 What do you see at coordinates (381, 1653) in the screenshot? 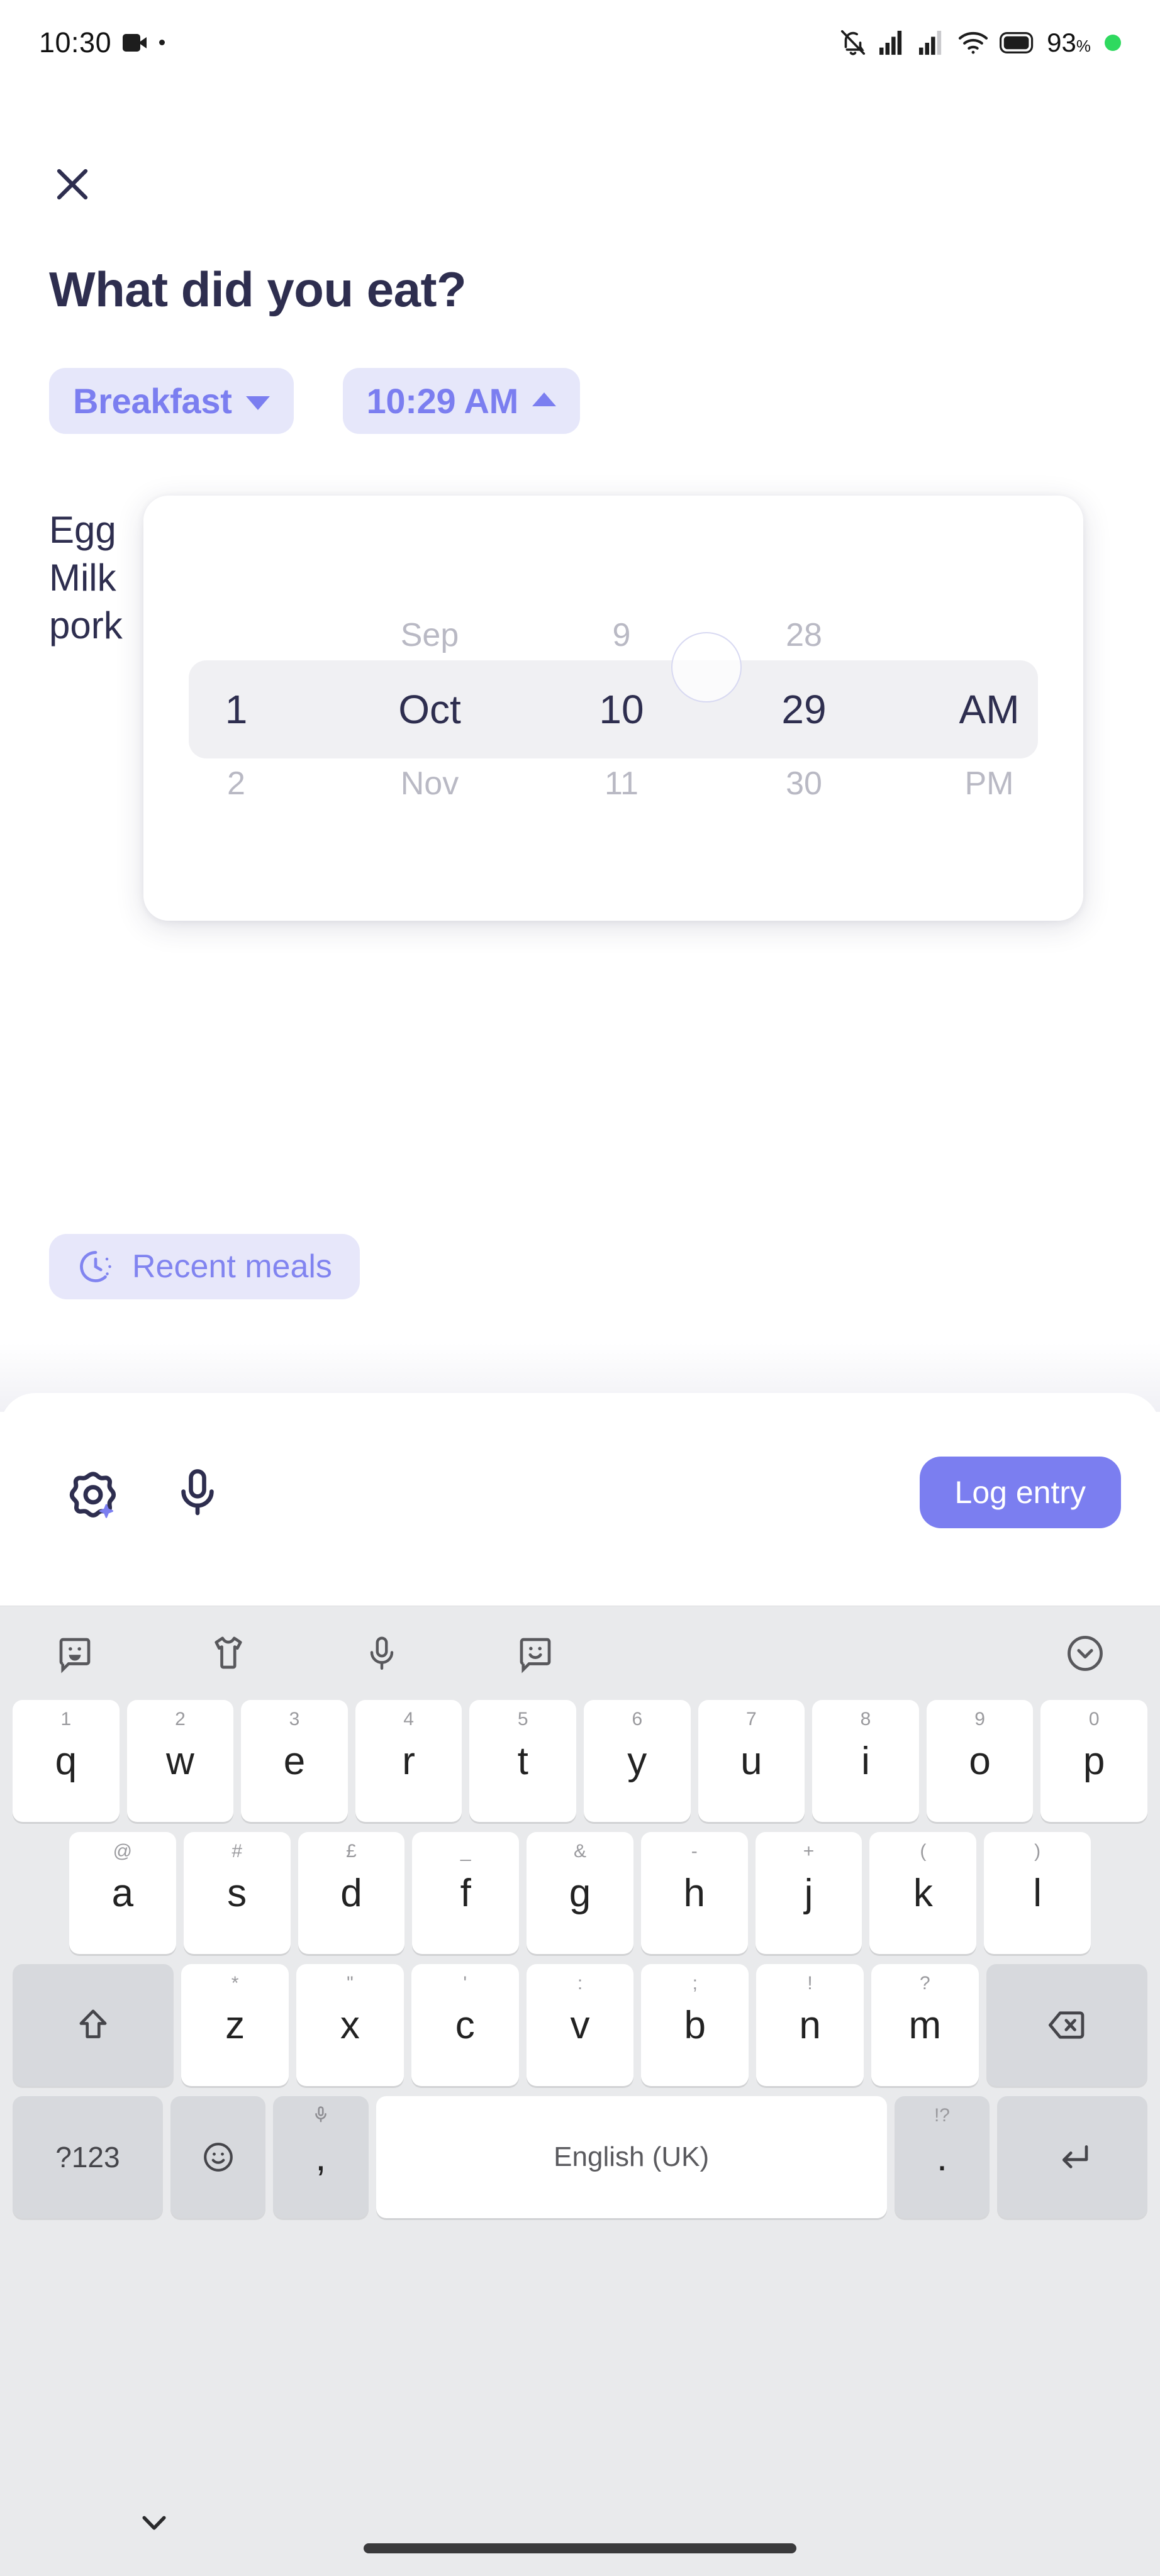
I see `keyboard-voice-button` at bounding box center [381, 1653].